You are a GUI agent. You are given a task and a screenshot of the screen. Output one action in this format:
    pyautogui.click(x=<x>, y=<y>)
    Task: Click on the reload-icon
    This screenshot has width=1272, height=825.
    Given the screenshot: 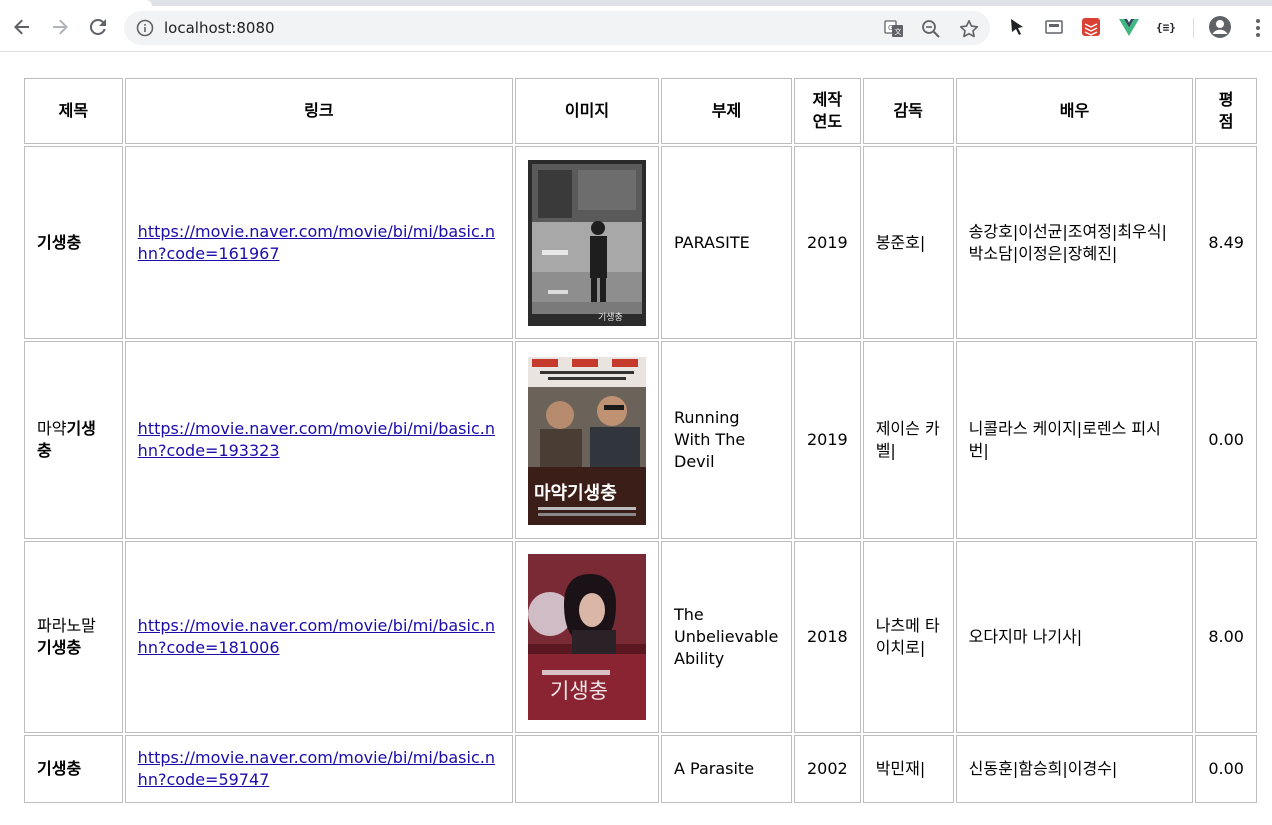 What is the action you would take?
    pyautogui.click(x=97, y=26)
    